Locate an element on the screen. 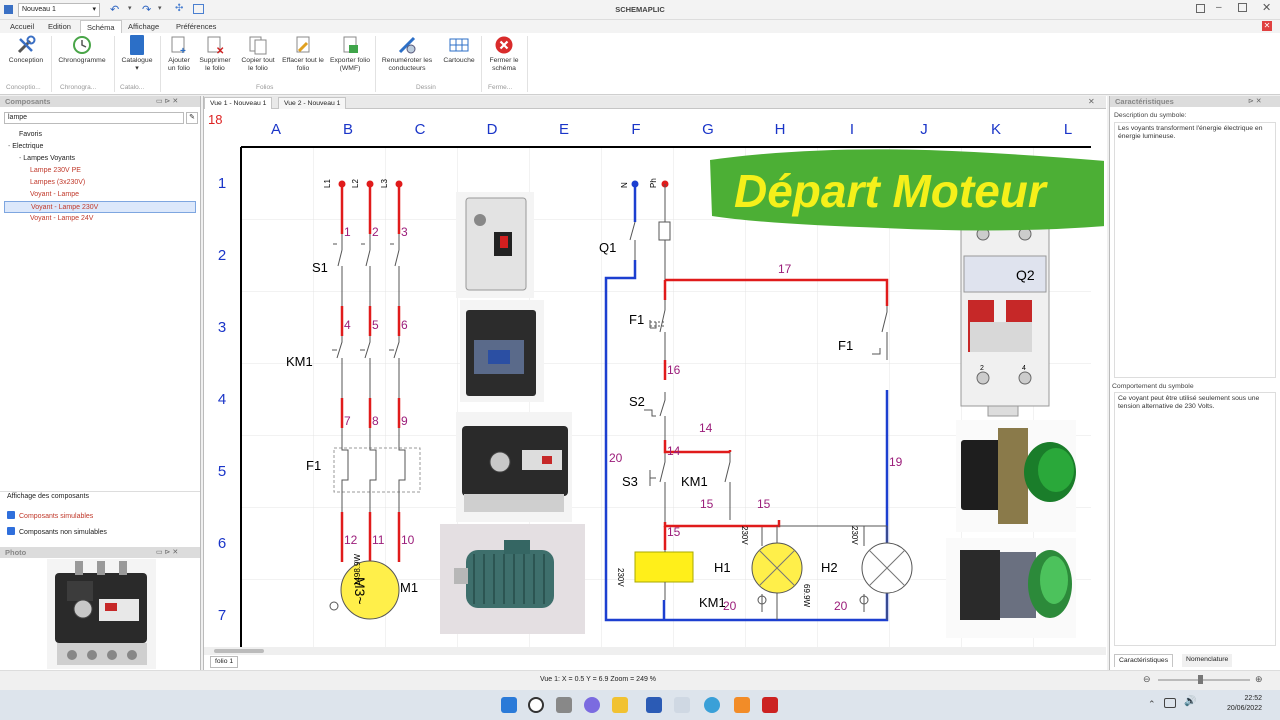  tree-item-label: Voyant - Lampe 230V is located at coordinates (65, 207).